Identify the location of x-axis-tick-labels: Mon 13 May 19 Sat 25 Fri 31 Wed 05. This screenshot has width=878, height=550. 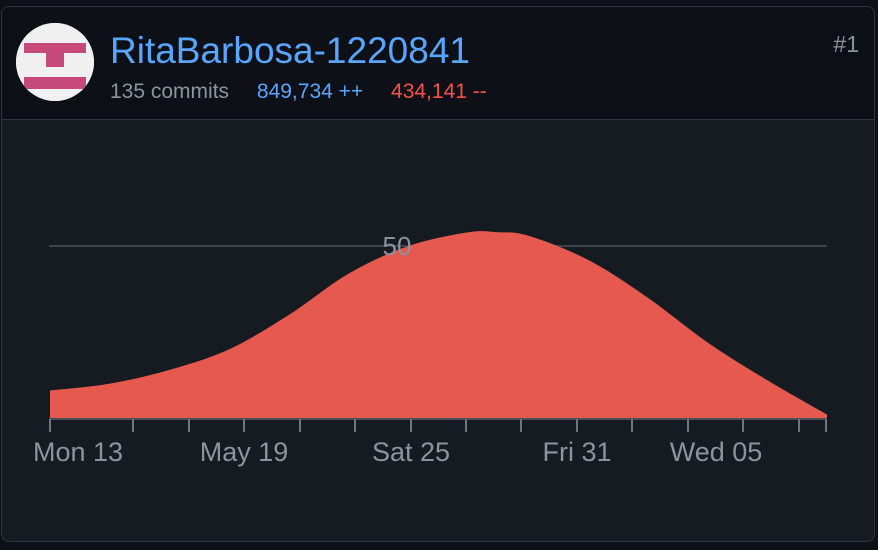
(397, 452).